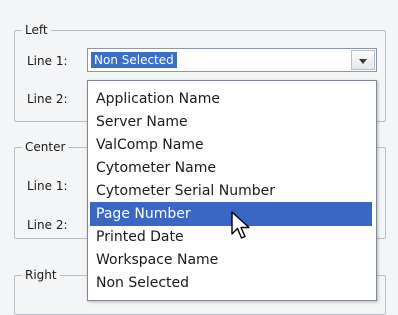 The image size is (398, 315). Describe the element at coordinates (134, 60) in the screenshot. I see `left-line1-selected-value: Non Selected` at that location.